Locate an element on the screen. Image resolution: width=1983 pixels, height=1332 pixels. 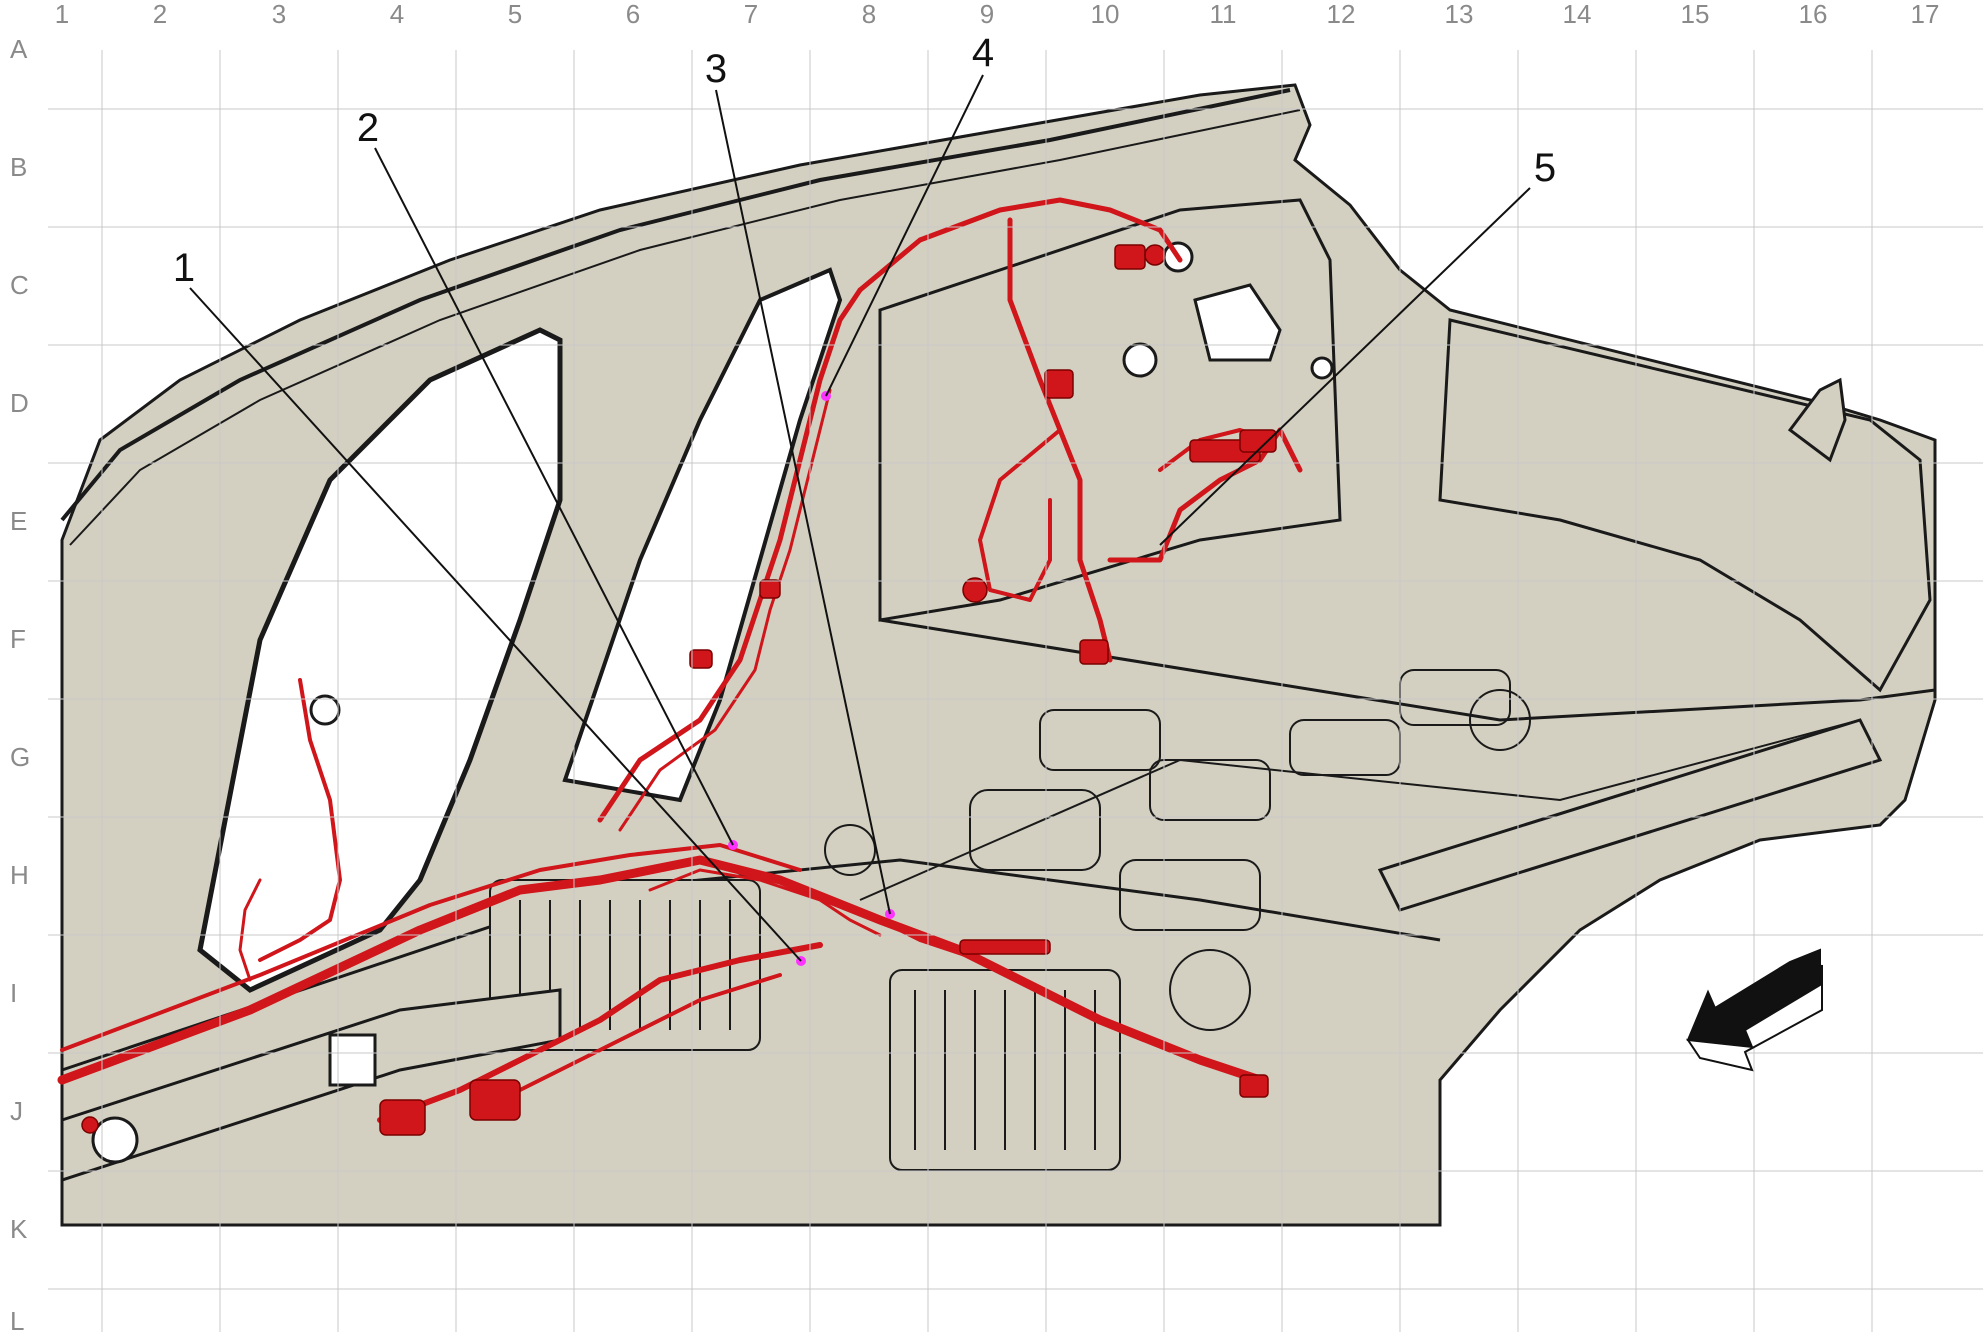
rocker-bracket is located at coordinates (352, 1060).